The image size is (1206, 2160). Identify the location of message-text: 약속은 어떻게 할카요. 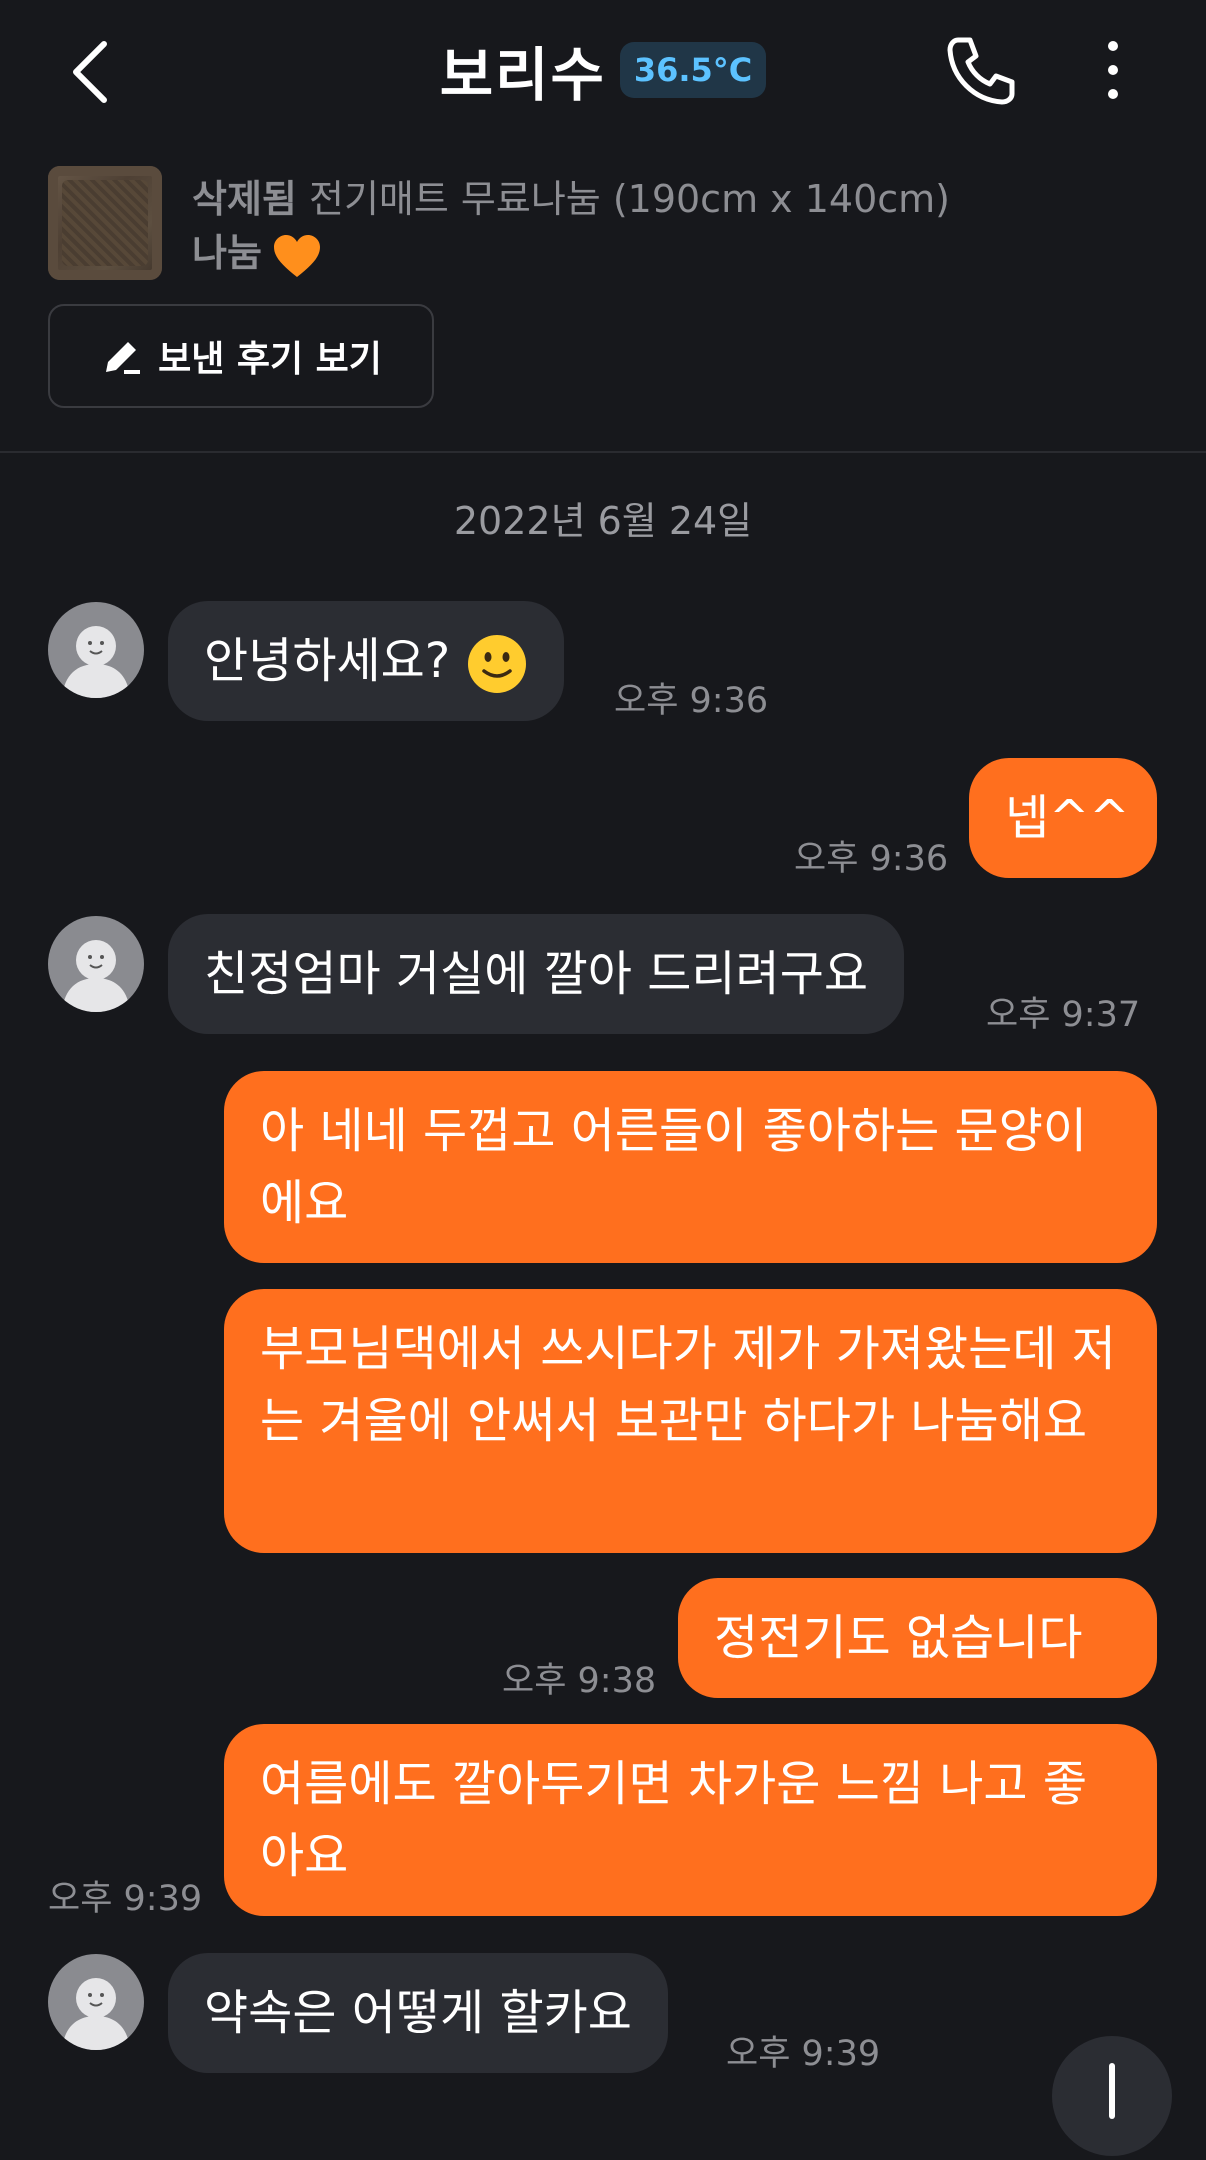
(418, 2013).